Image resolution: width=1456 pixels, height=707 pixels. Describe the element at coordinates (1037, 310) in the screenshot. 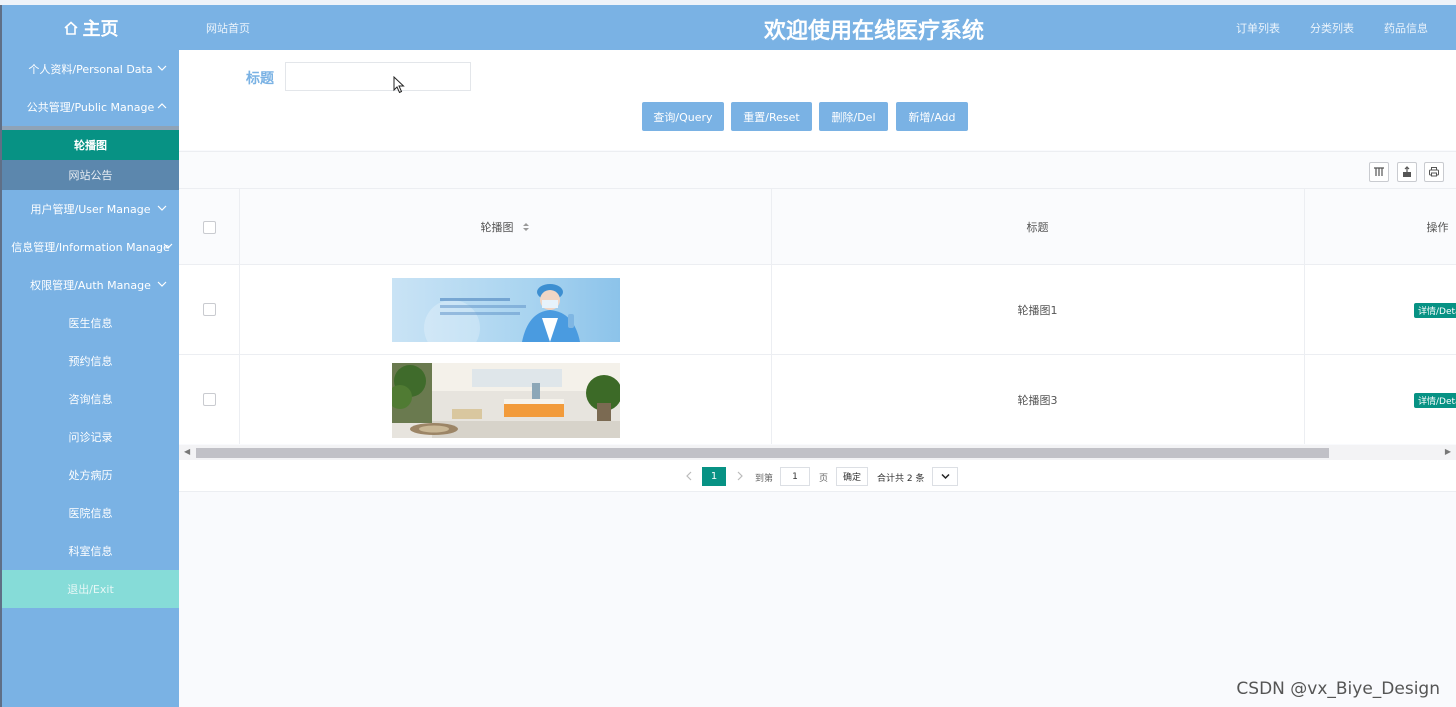

I see `row-title: 轮播图1` at that location.